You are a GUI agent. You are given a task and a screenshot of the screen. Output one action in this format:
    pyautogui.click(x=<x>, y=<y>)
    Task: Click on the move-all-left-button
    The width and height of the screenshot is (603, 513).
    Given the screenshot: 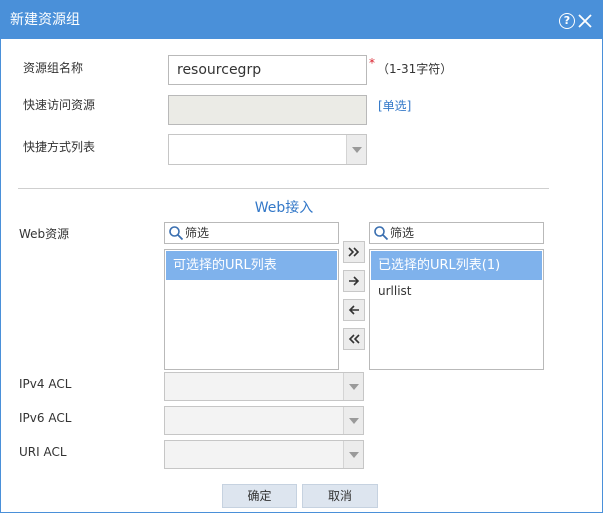 What is the action you would take?
    pyautogui.click(x=354, y=339)
    